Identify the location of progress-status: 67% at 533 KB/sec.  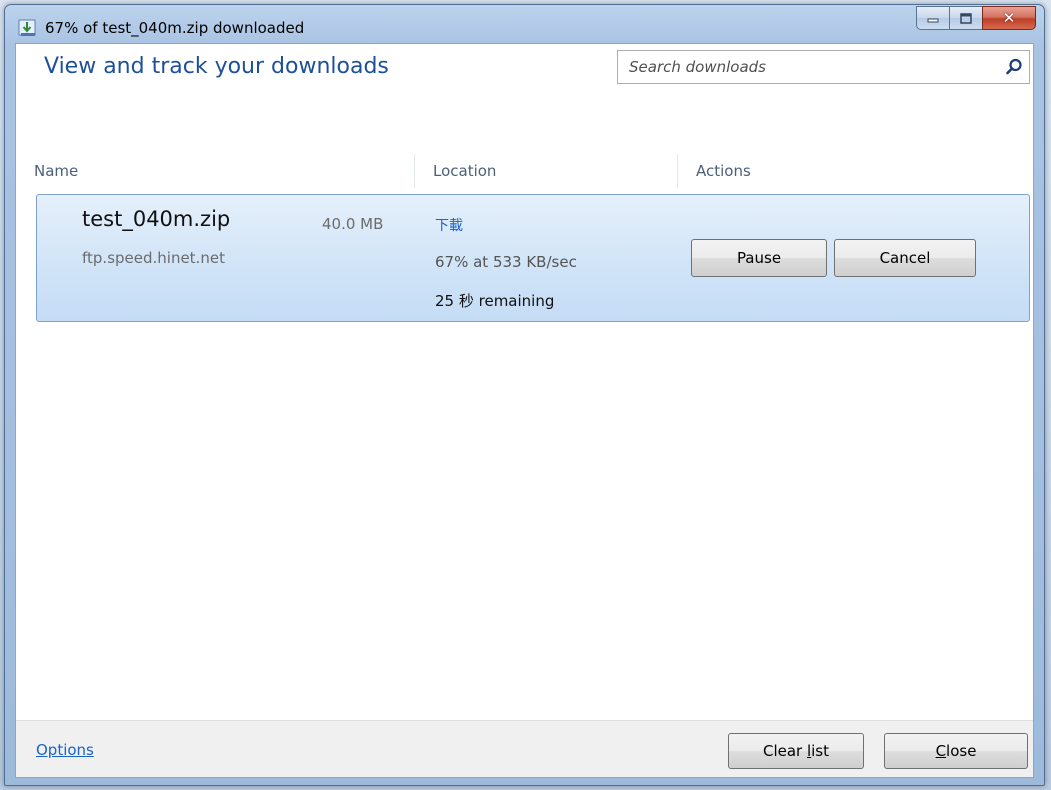
(506, 262).